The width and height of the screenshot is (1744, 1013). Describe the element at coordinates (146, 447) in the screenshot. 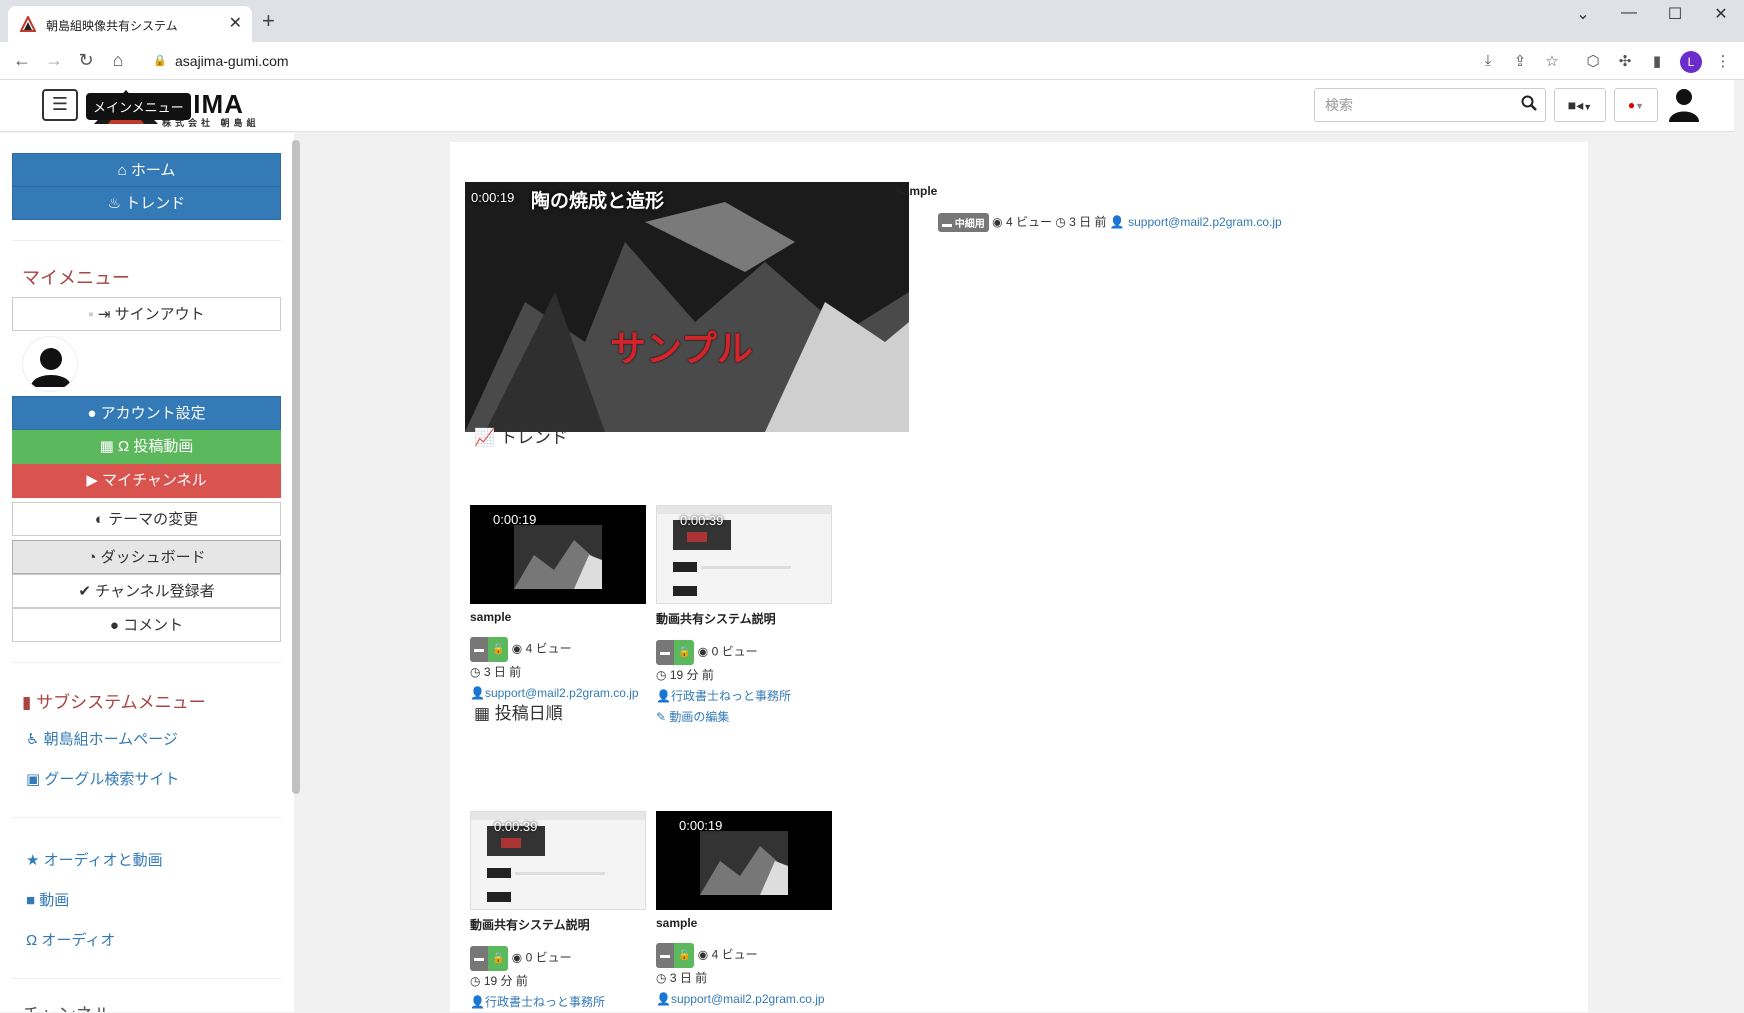

I see `posted-videos-button: ▦ Ω 投稿動画` at that location.